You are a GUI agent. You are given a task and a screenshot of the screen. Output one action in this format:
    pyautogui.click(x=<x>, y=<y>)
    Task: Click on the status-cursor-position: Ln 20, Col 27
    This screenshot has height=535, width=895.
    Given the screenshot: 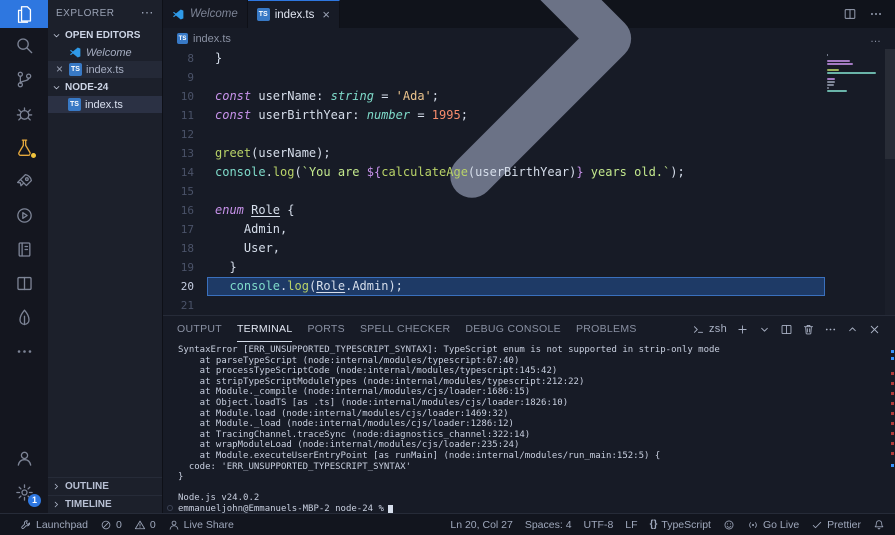 What is the action you would take?
    pyautogui.click(x=481, y=524)
    